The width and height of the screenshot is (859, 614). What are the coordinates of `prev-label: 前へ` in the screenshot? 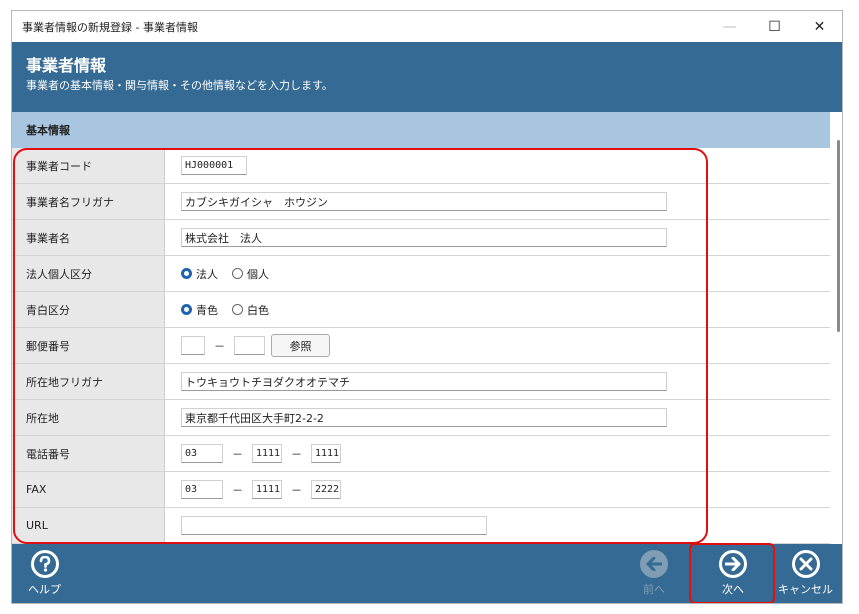 It's located at (654, 589).